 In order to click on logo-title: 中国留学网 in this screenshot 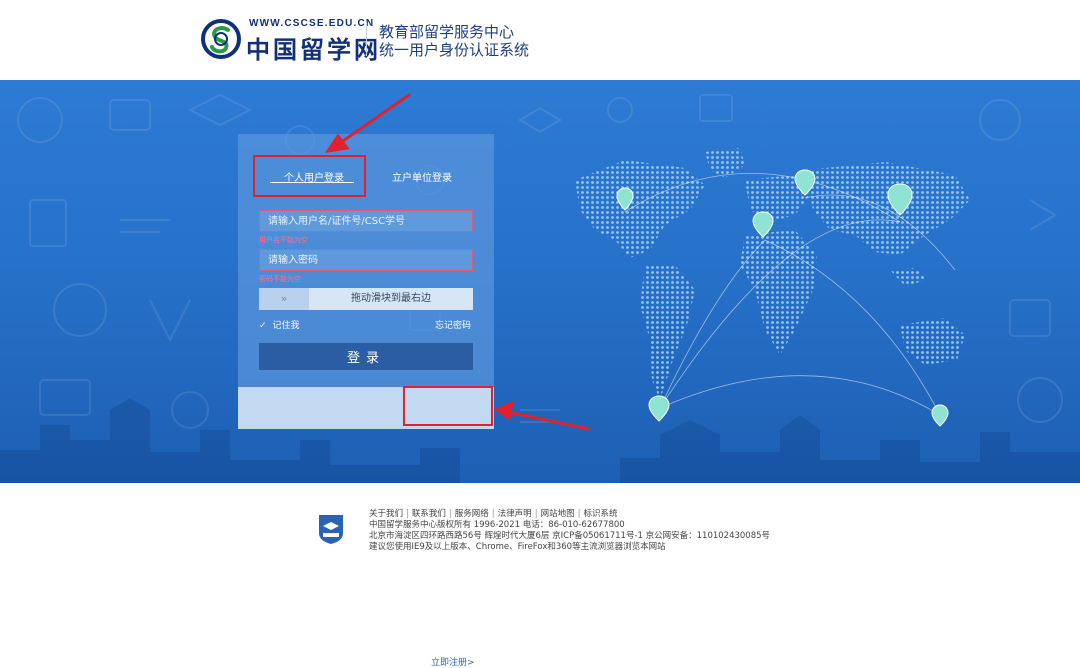, I will do `click(313, 49)`.